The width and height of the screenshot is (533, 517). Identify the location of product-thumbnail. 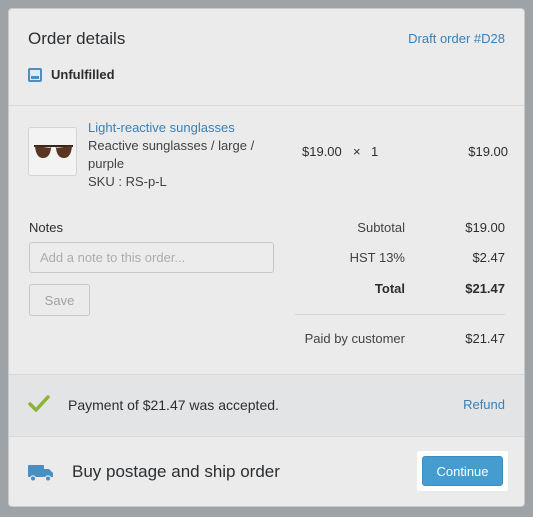
(52, 151).